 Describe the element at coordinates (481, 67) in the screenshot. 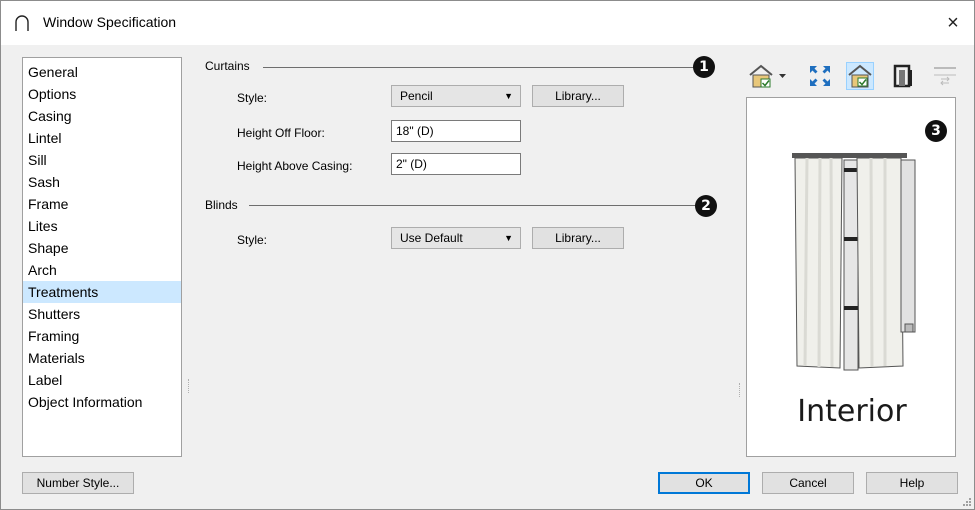

I see `curtains-divider` at that location.